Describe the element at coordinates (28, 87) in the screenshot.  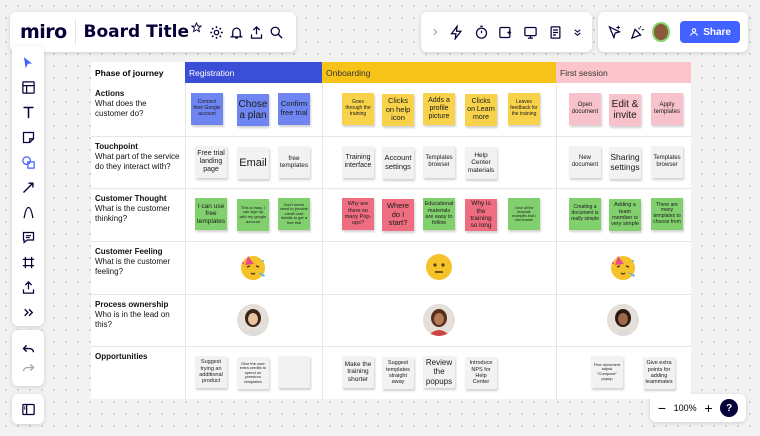
I see `templates-icon` at that location.